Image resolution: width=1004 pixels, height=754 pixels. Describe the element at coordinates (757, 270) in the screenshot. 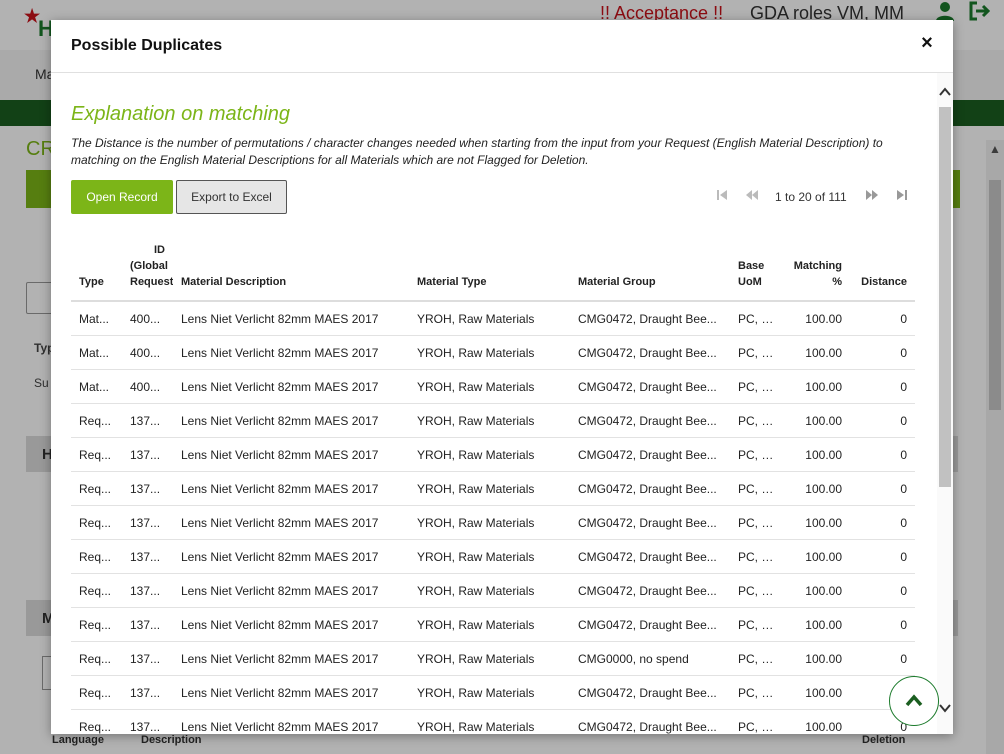

I see `column-header-uom: Base UoM` at that location.